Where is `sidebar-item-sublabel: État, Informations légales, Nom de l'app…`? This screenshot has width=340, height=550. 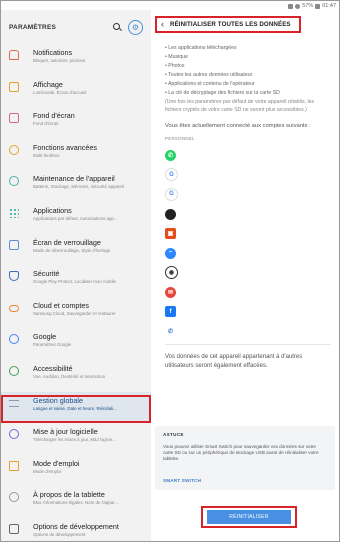
sidebar-item-sublabel: État, Informations légales, Nom de l'app… is located at coordinates (76, 503).